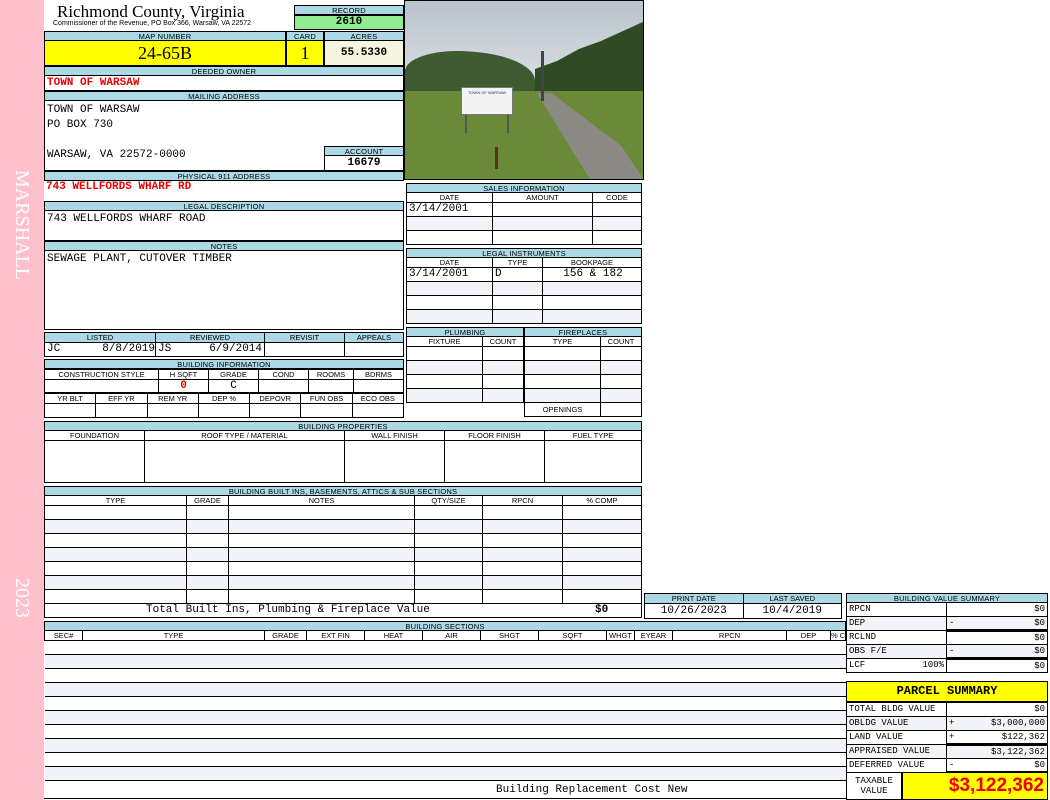 This screenshot has height=800, width=1050. I want to click on section-header: HEAT, so click(393, 635).